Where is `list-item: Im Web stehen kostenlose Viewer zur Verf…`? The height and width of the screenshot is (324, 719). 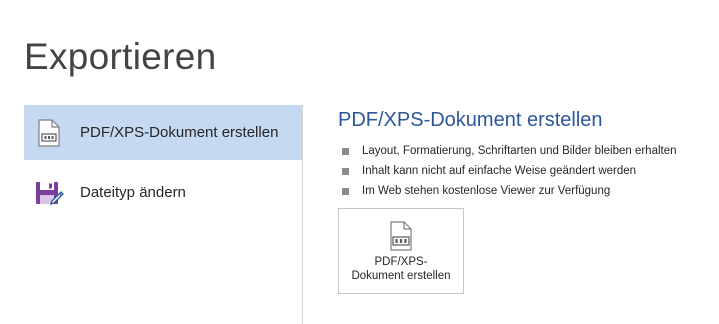 list-item: Im Web stehen kostenlose Viewer zur Verf… is located at coordinates (509, 191).